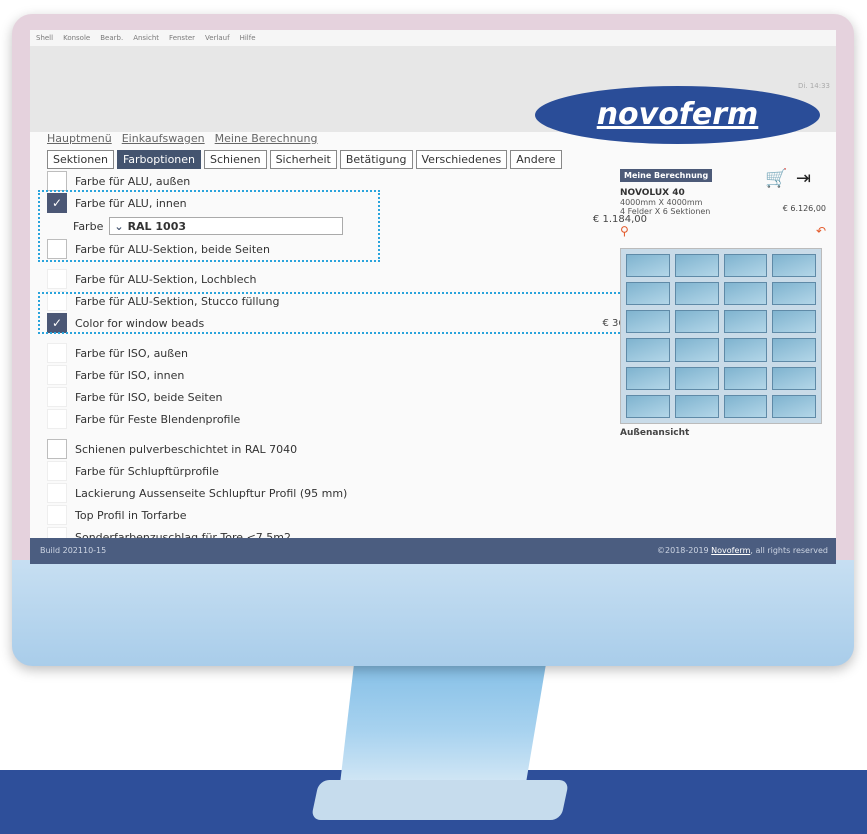 The height and width of the screenshot is (834, 867). I want to click on option-iso-aussen: Farbe für ISO, außen, so click(347, 353).